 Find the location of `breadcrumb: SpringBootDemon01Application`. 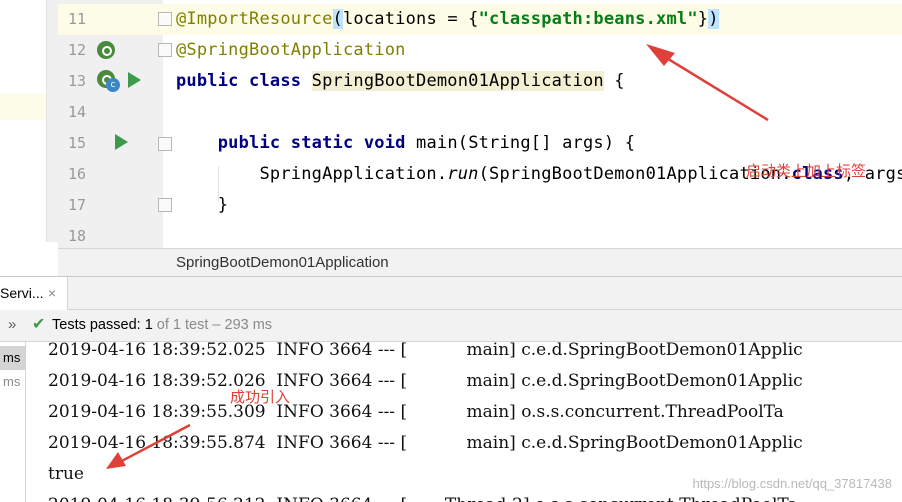

breadcrumb: SpringBootDemon01Application is located at coordinates (282, 262).